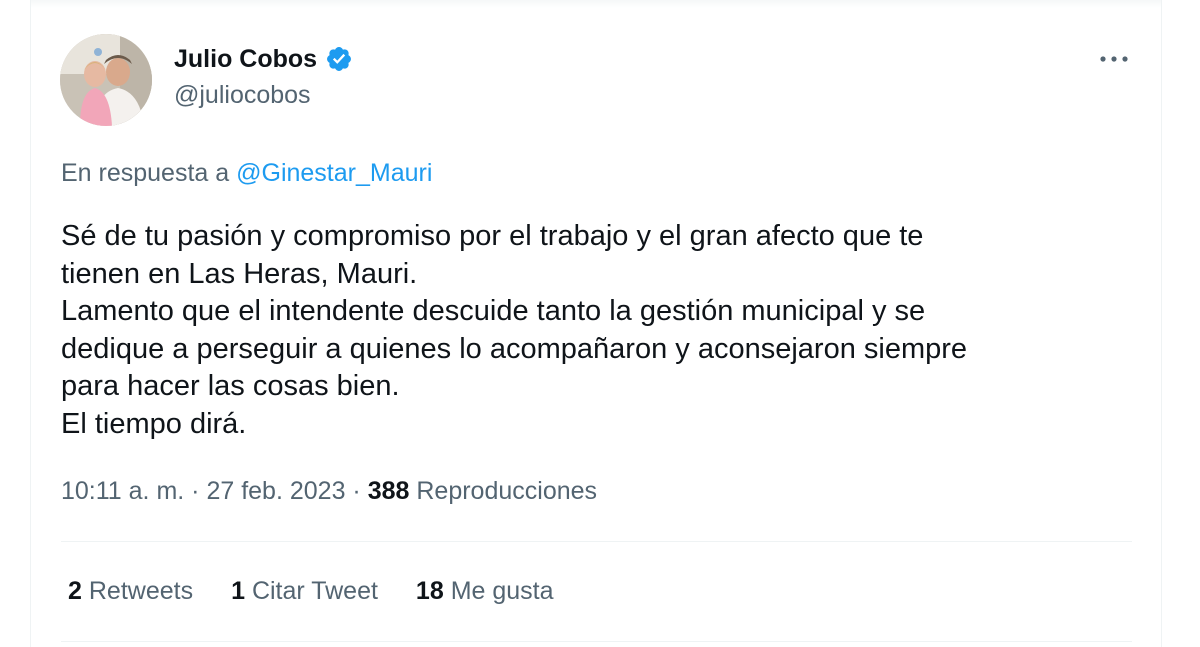 The width and height of the screenshot is (1200, 647). What do you see at coordinates (275, 491) in the screenshot?
I see `tweet-date: 27 feb. 2023` at bounding box center [275, 491].